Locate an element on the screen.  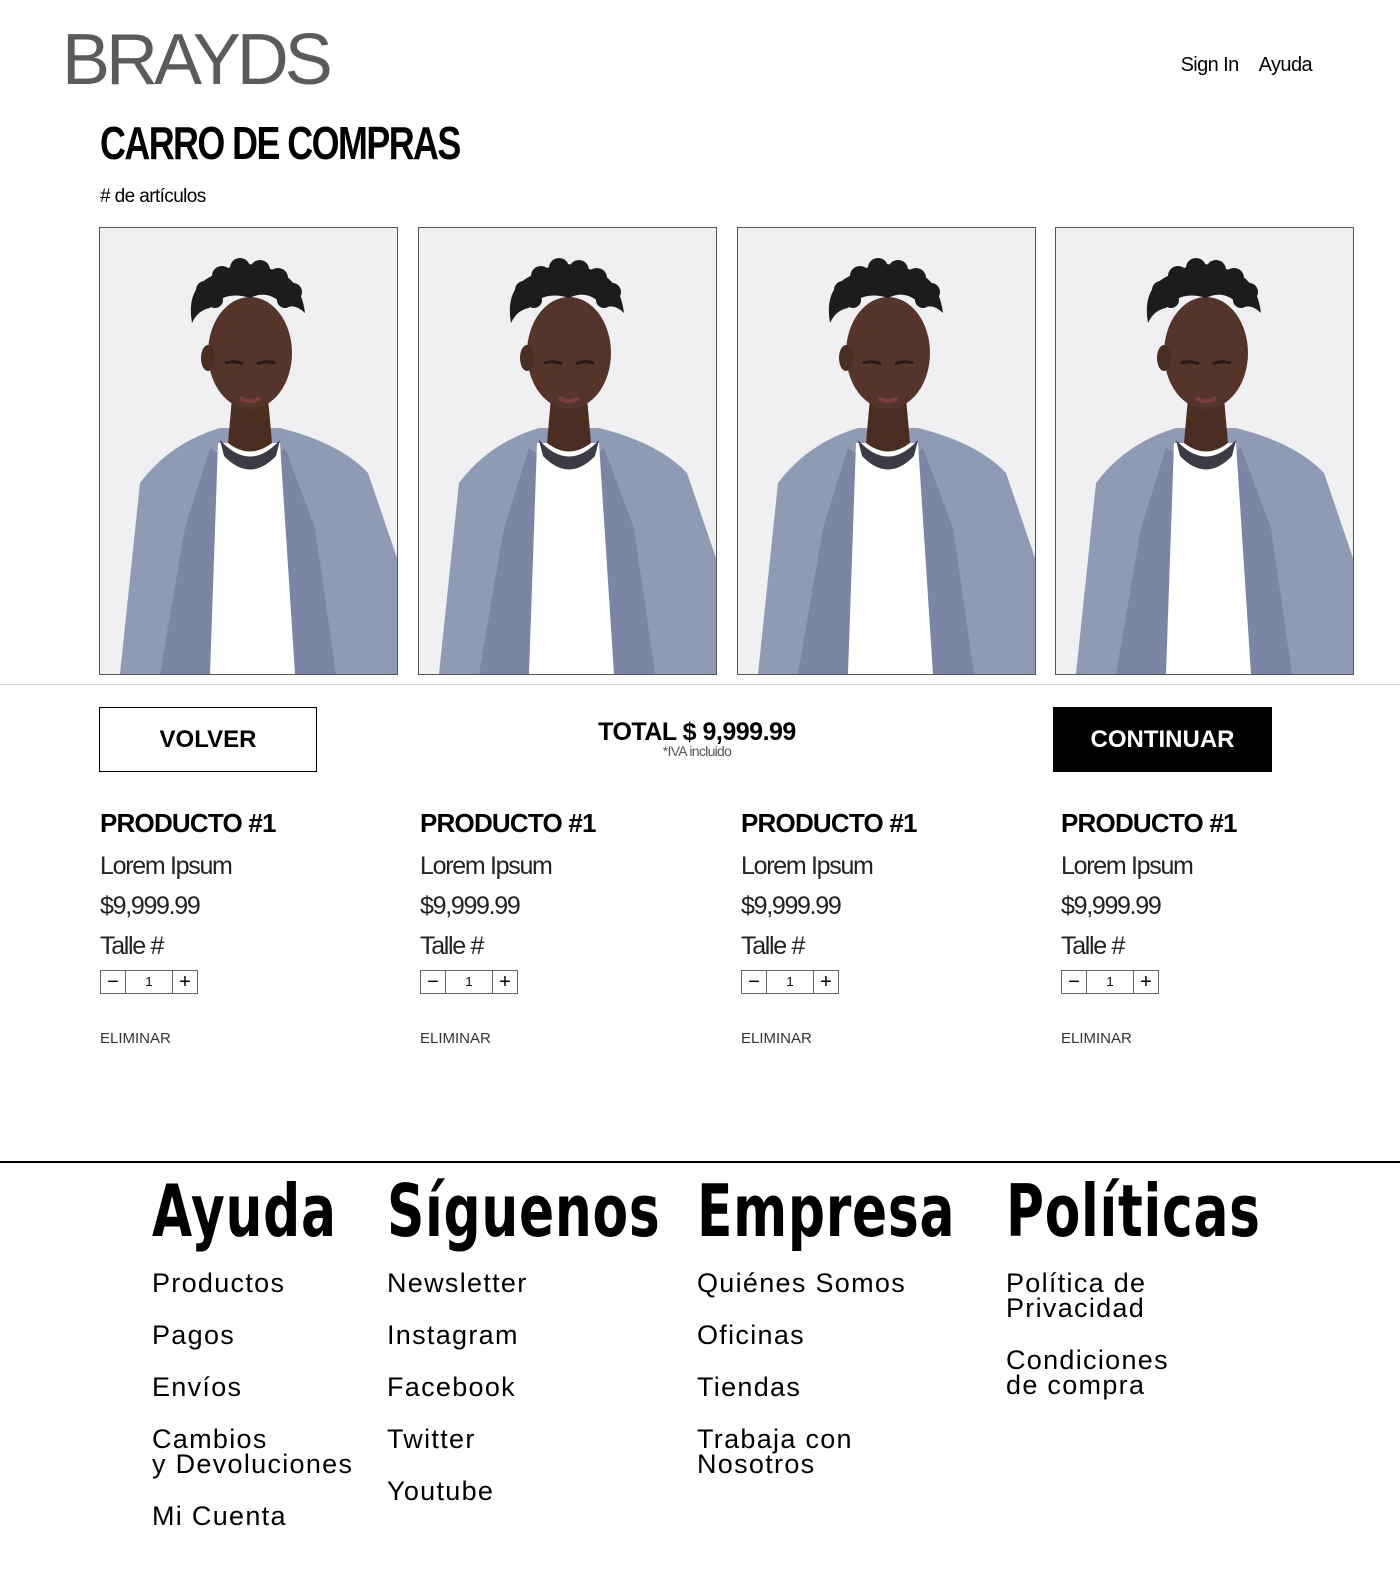
footer-link: Cambios y Devoluciones is located at coordinates (280, 1452).